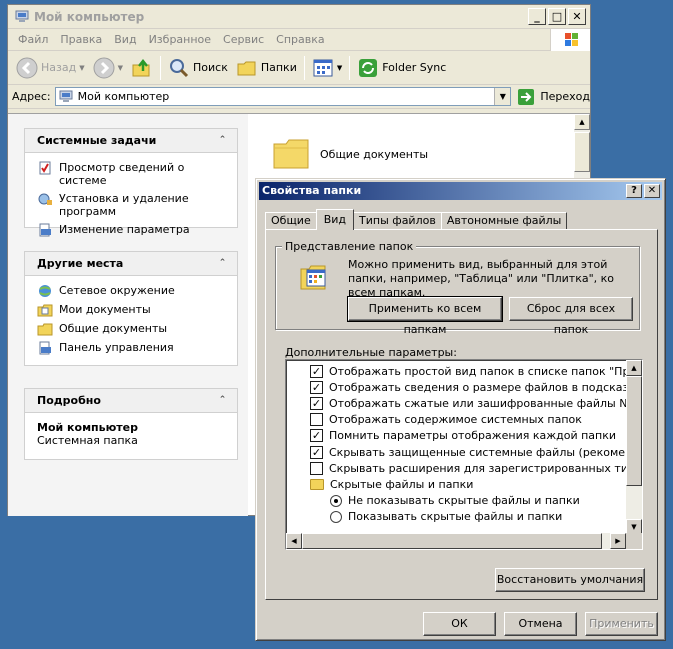  I want to click on up-folder-button, so click(142, 68).